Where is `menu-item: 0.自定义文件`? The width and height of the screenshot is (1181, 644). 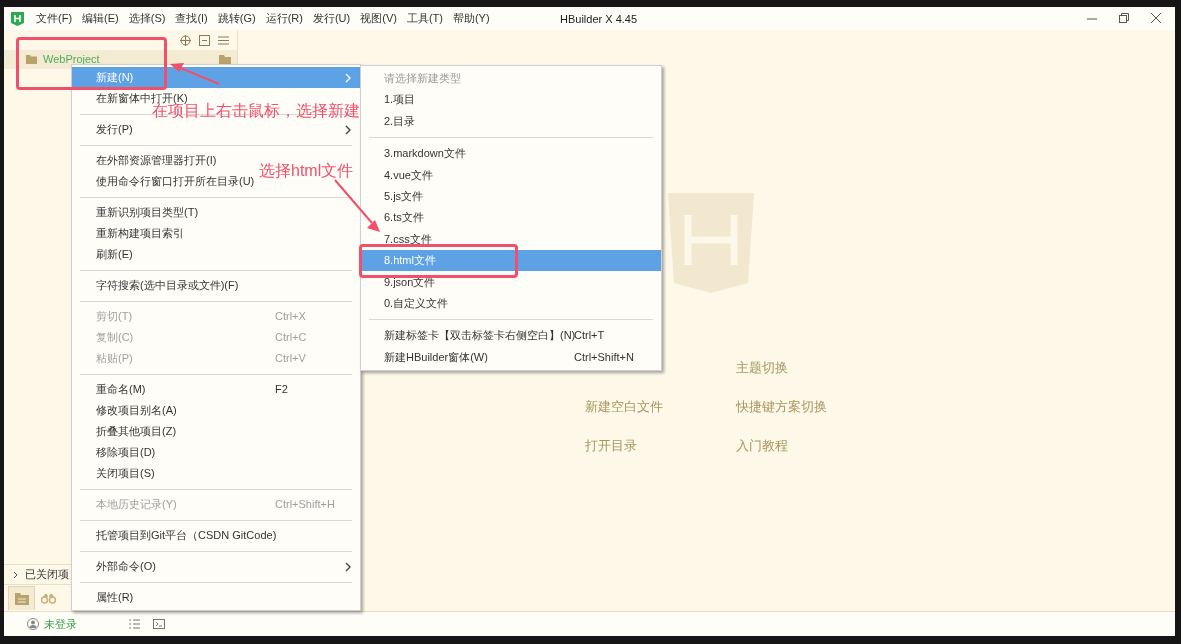 menu-item: 0.自定义文件 is located at coordinates (416, 303).